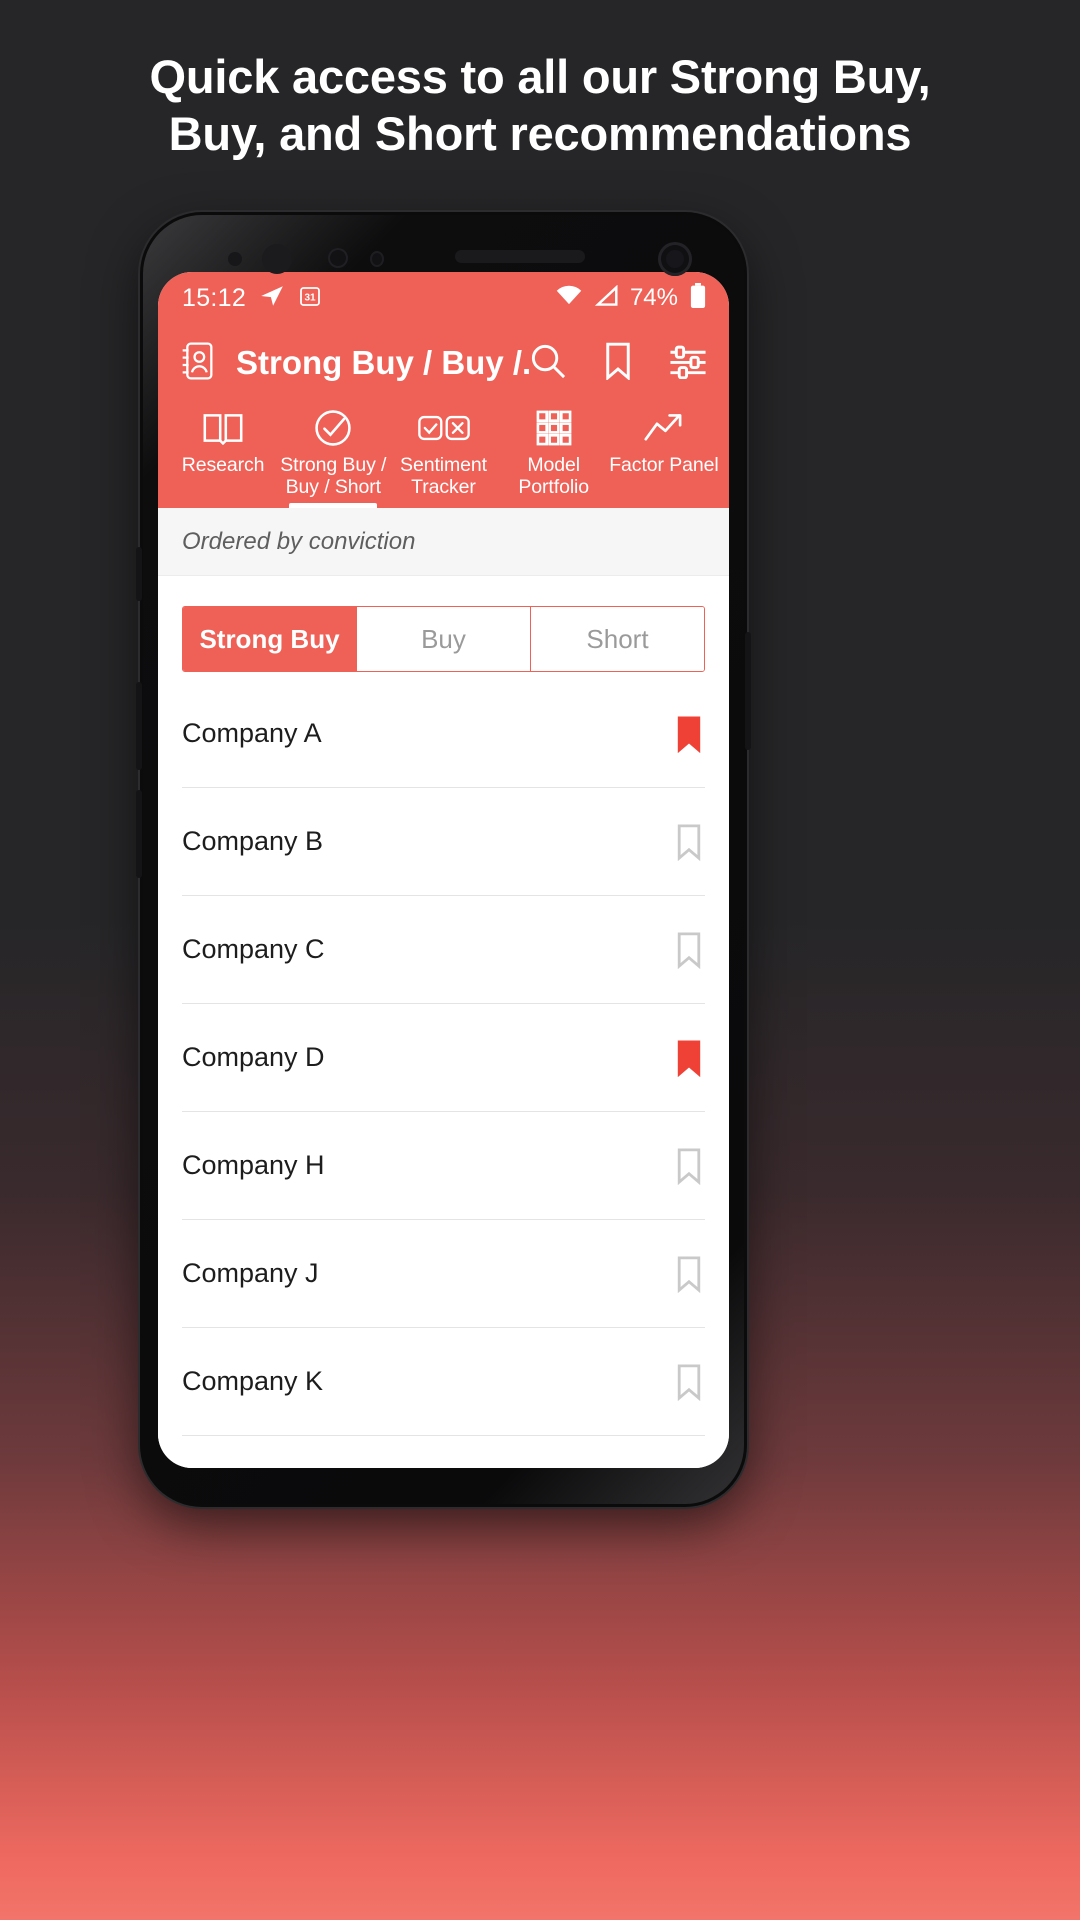 This screenshot has width=1080, height=1920. Describe the element at coordinates (139, 574) in the screenshot. I see `side-button-bixby` at that location.